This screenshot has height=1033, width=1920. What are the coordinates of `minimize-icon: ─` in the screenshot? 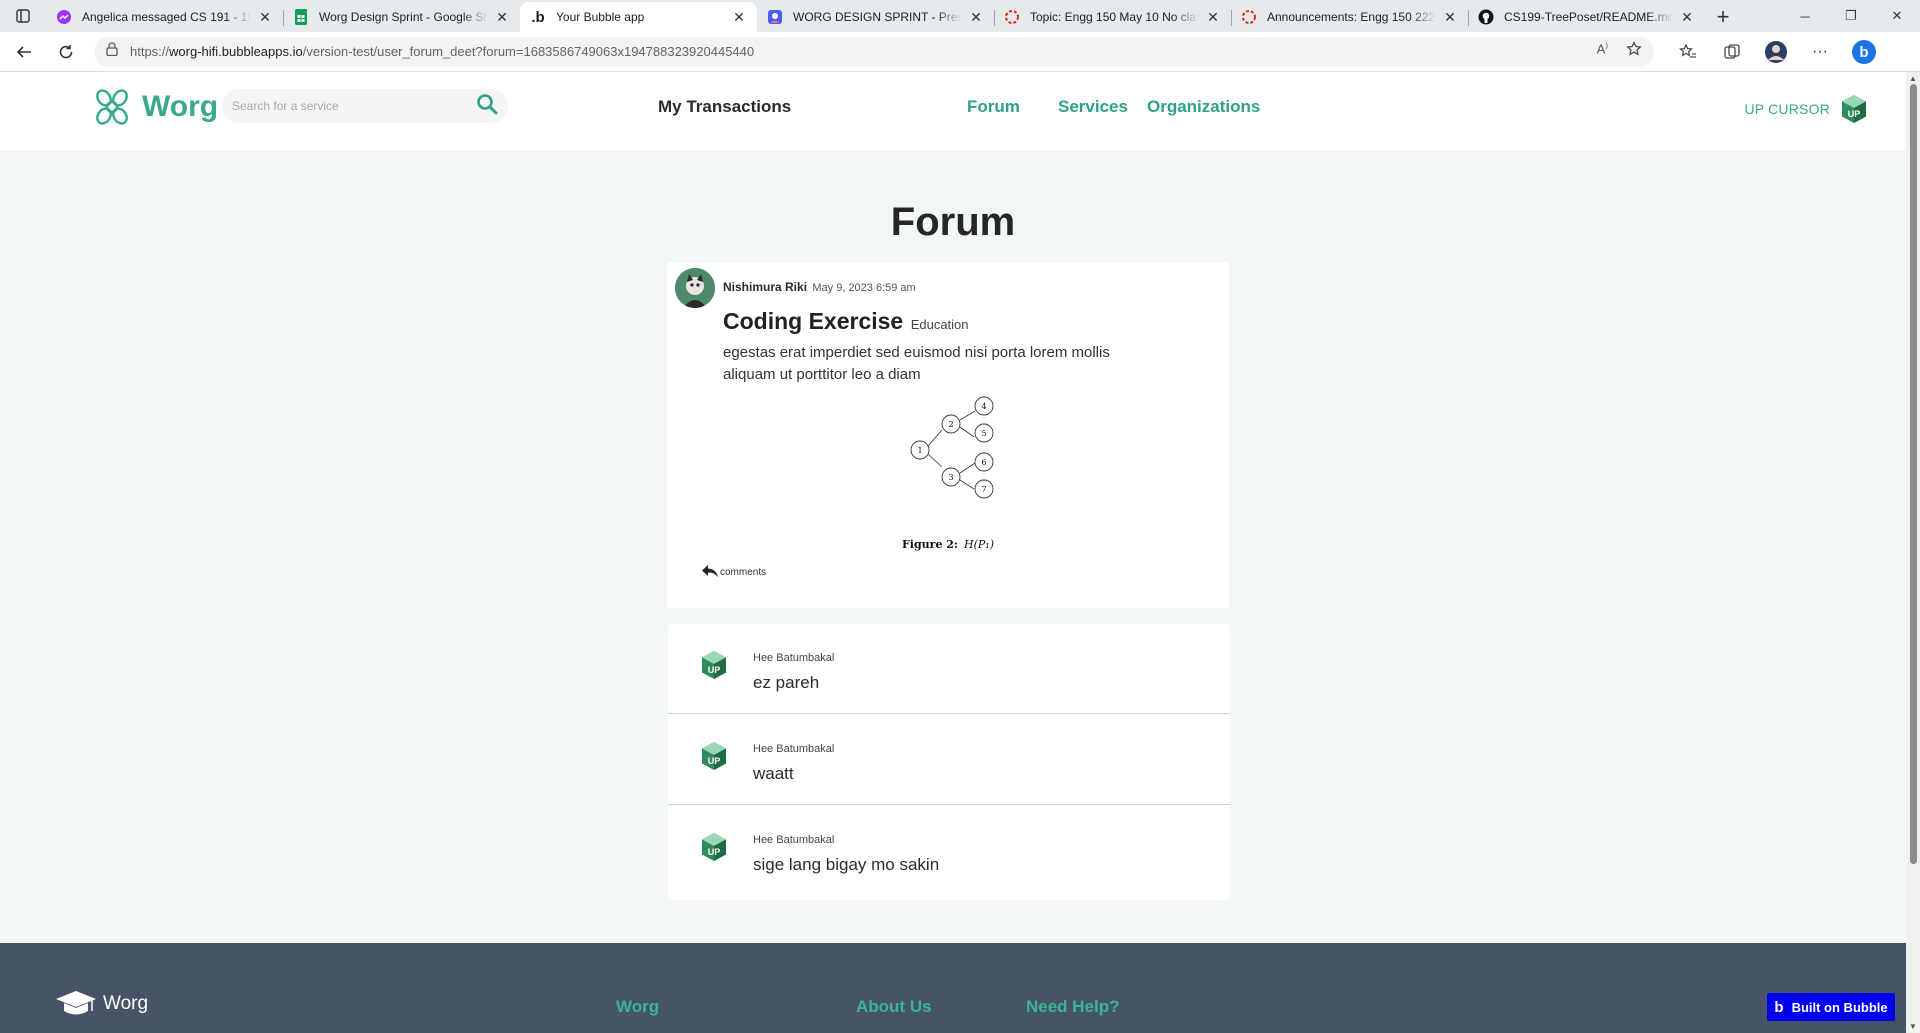 It's located at (1805, 16).